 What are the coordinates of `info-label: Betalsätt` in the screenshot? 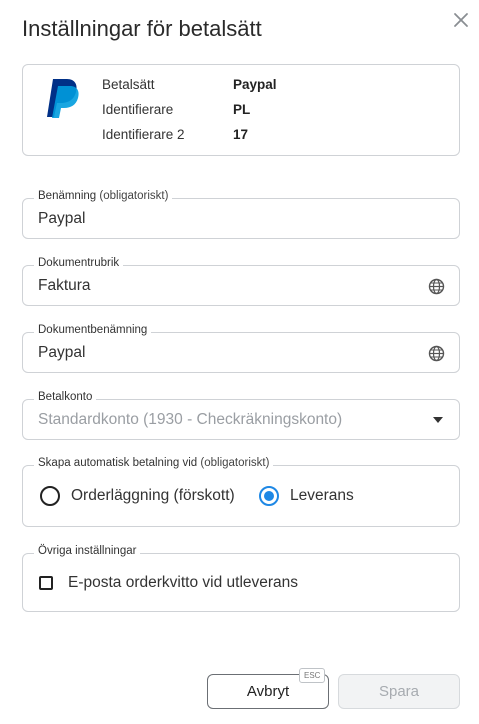 It's located at (128, 84).